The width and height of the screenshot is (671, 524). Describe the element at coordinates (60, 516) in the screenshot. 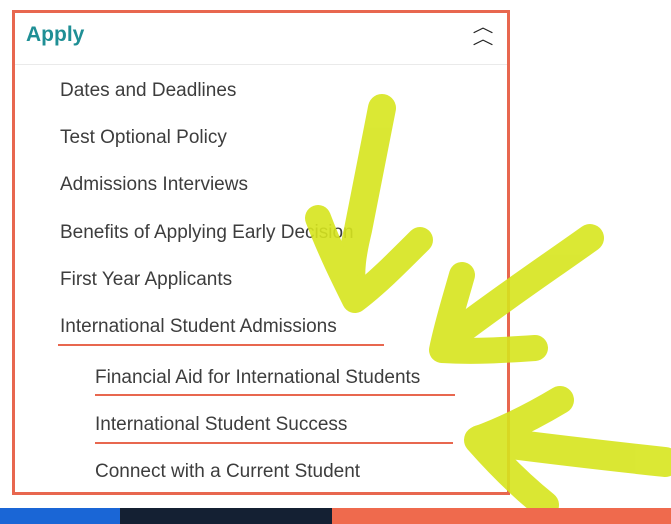

I see `footer-bar-blue` at that location.